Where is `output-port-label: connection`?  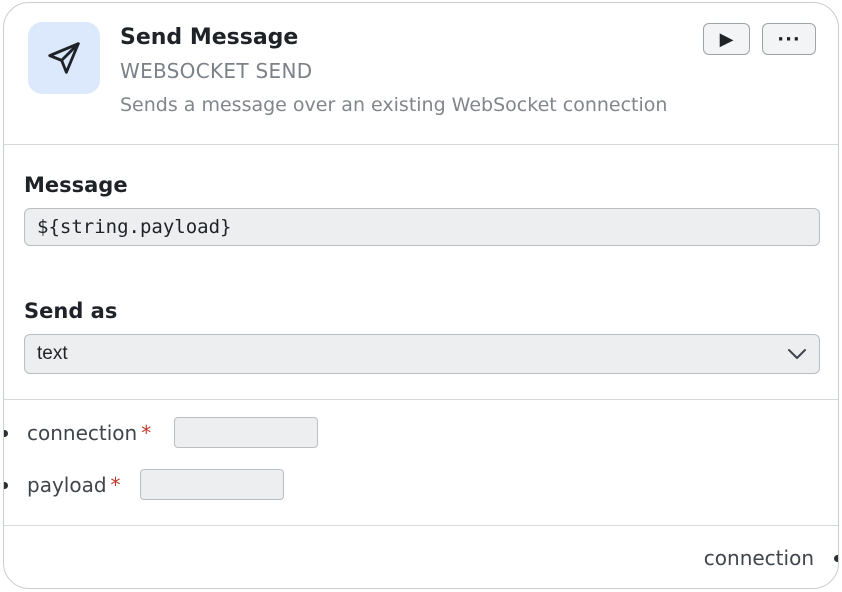
output-port-label: connection is located at coordinates (758, 558).